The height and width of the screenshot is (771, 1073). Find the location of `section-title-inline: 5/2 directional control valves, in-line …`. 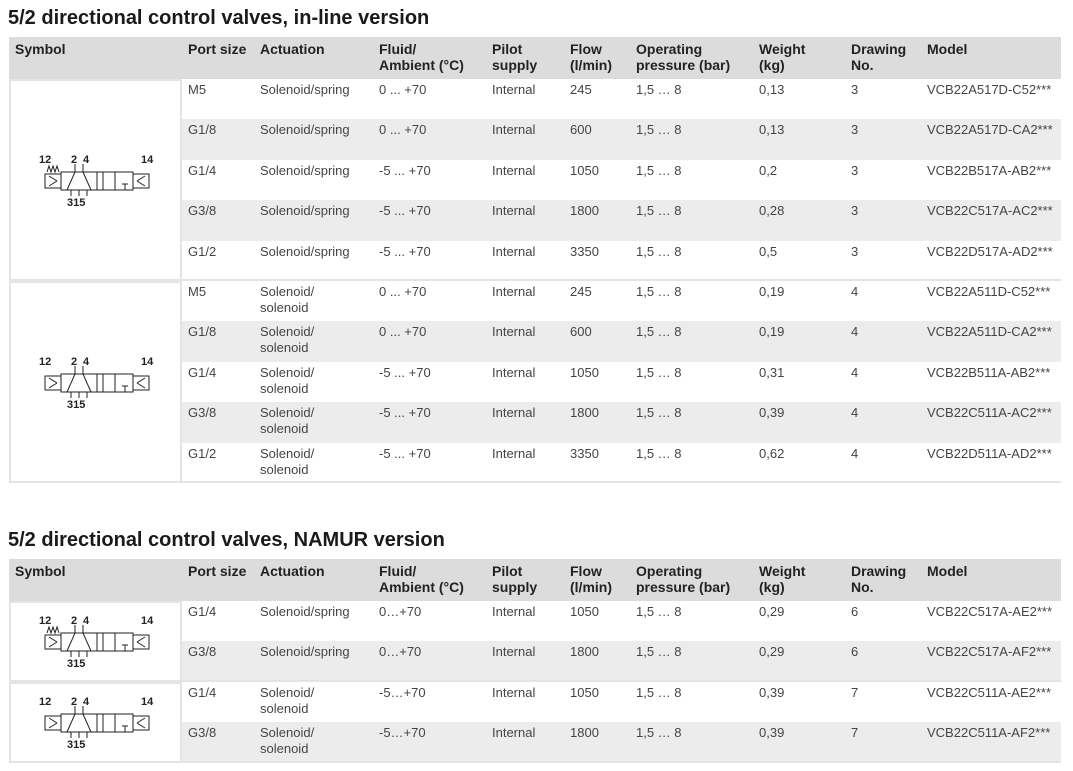

section-title-inline: 5/2 directional control valves, in-line … is located at coordinates (219, 18).